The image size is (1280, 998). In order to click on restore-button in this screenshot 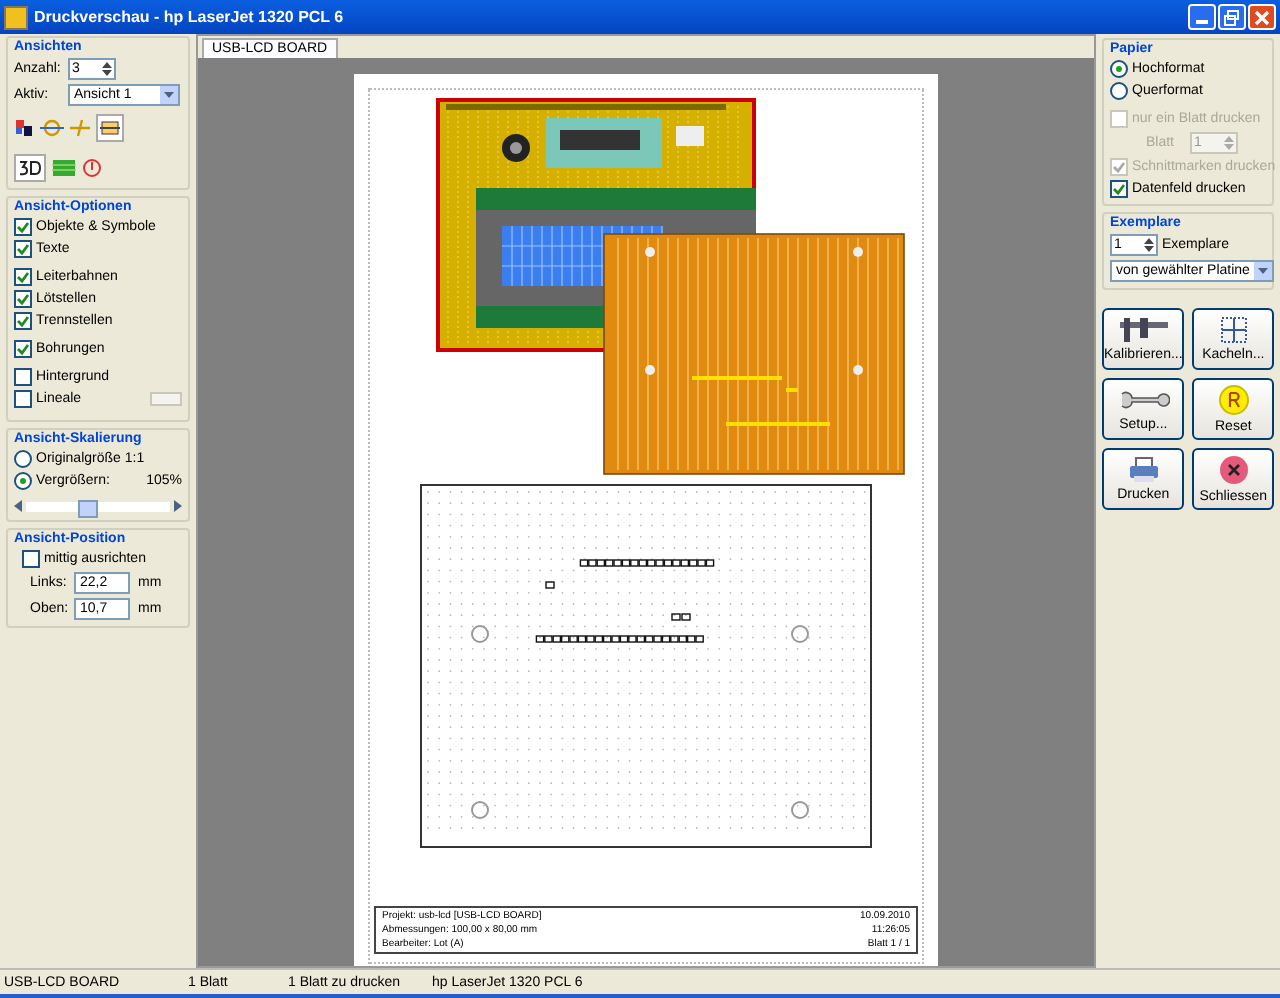, I will do `click(1232, 17)`.